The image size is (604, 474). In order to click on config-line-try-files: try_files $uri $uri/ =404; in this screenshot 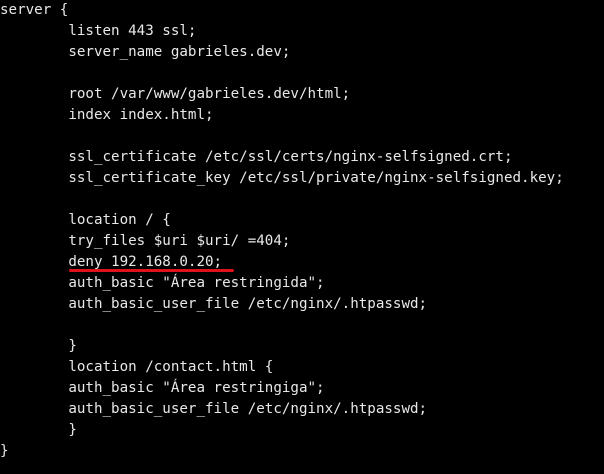, I will do `click(145, 241)`.